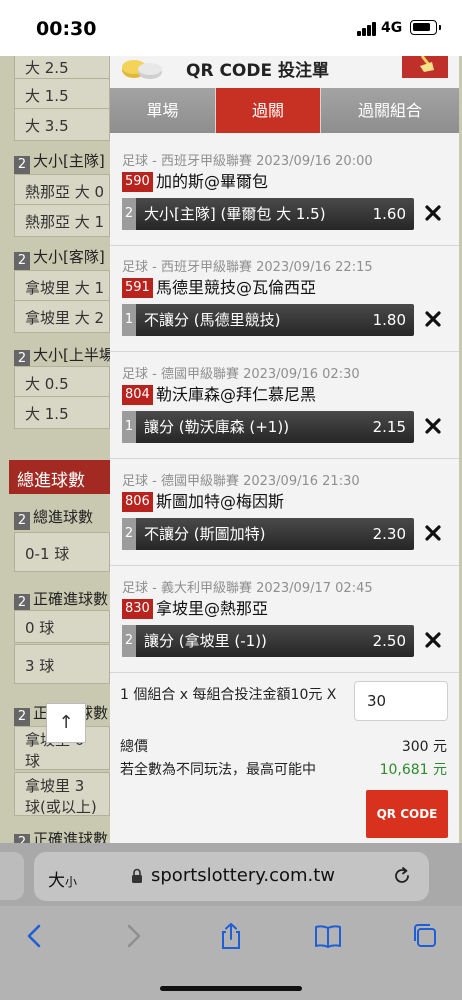 The width and height of the screenshot is (462, 1000). Describe the element at coordinates (236, 287) in the screenshot. I see `match-name: 馬德里競技@瓦倫西亞` at that location.